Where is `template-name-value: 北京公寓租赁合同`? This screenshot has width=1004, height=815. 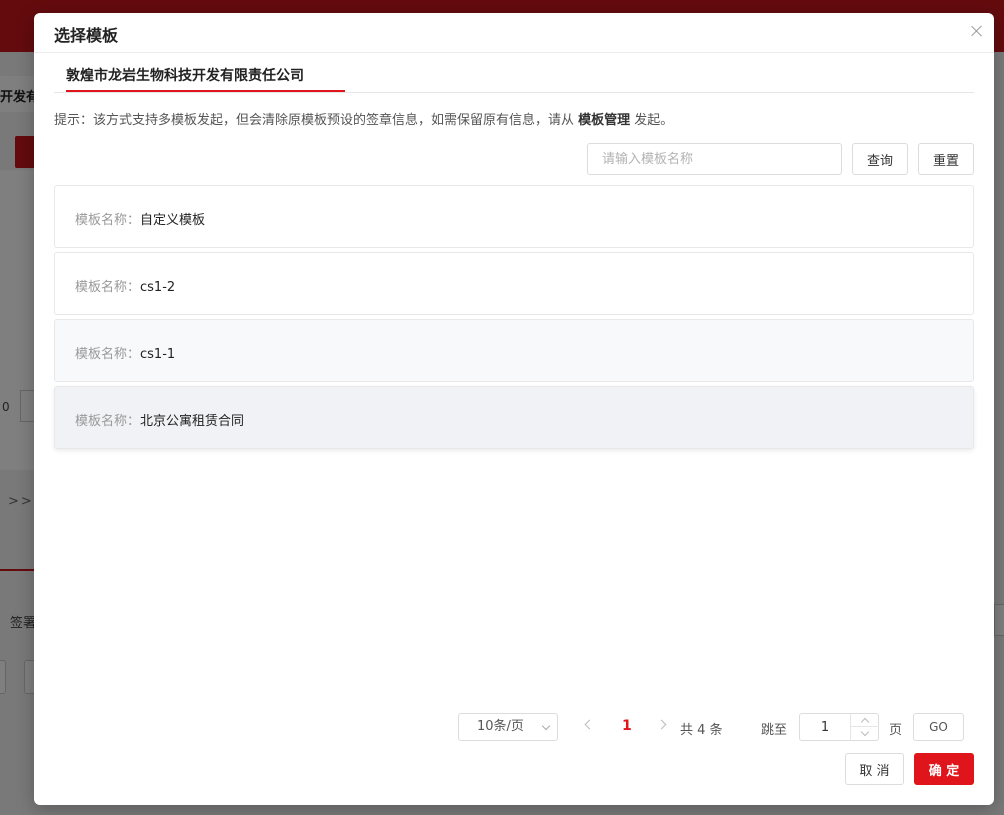 template-name-value: 北京公寓租赁合同 is located at coordinates (192, 421).